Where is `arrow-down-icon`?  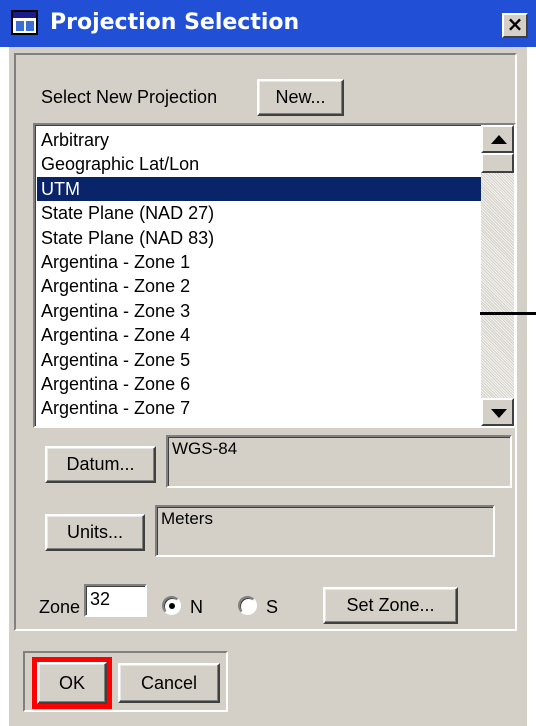
arrow-down-icon is located at coordinates (499, 413).